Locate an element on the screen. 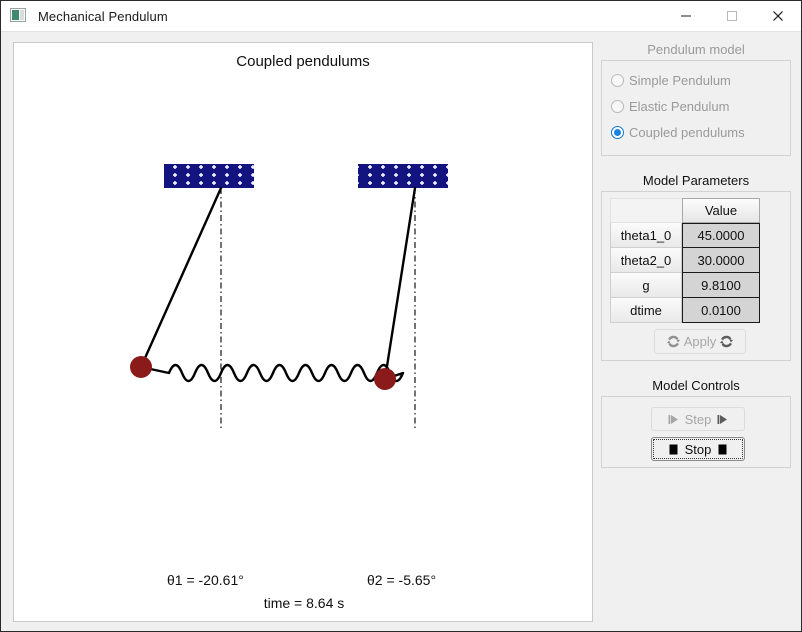 Image resolution: width=802 pixels, height=632 pixels. table-row: g 9.8100 is located at coordinates (685, 285).